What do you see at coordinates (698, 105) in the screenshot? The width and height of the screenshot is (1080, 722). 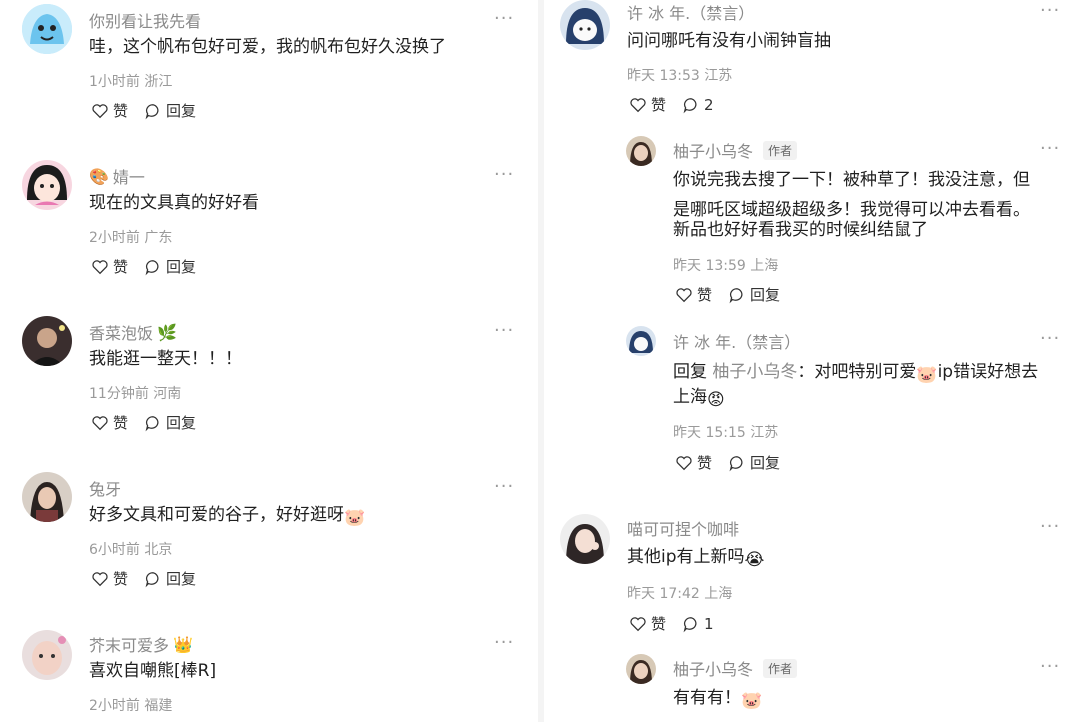 I see `reply-count-button: 2` at bounding box center [698, 105].